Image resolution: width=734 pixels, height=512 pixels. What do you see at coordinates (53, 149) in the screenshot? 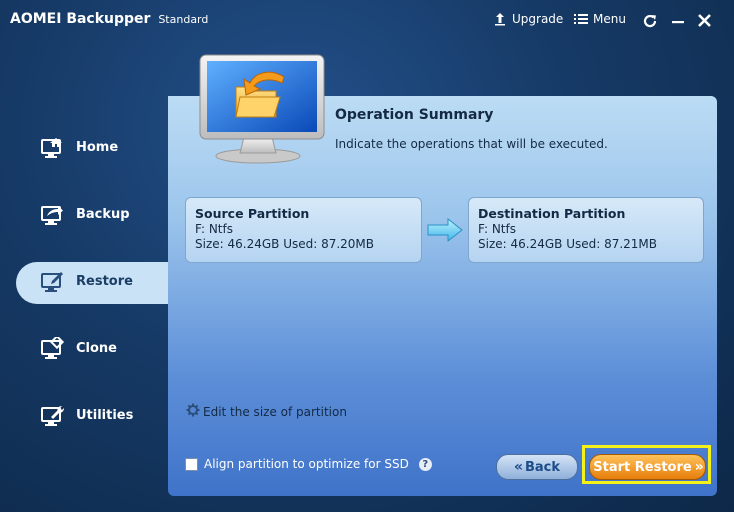
I see `home-icon` at bounding box center [53, 149].